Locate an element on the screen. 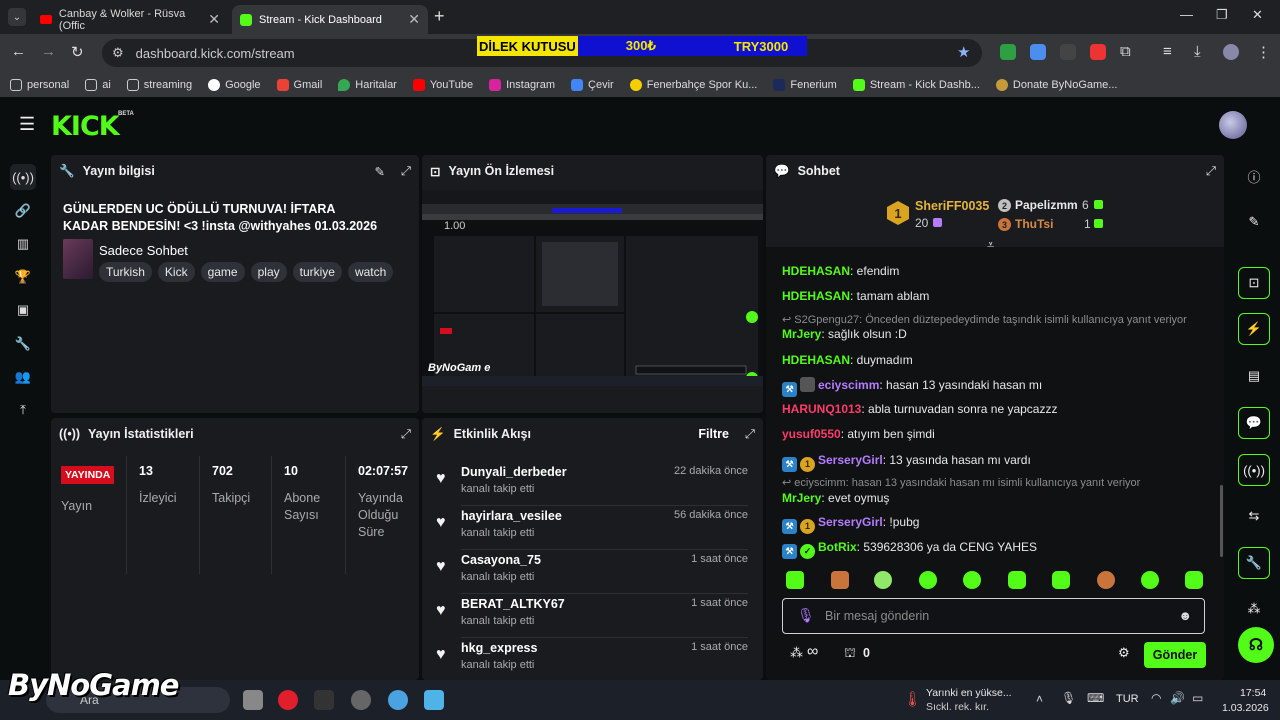  bookmark-youtube: YouTube is located at coordinates (442, 84).